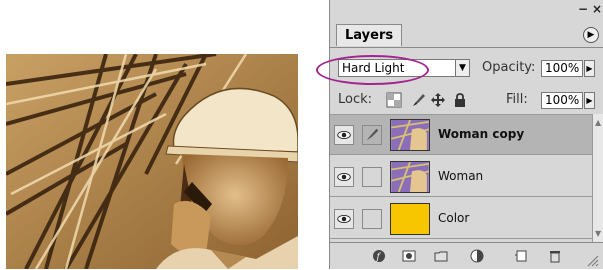 The image size is (603, 270). What do you see at coordinates (477, 256) in the screenshot?
I see `adjustment-layer-icon` at bounding box center [477, 256].